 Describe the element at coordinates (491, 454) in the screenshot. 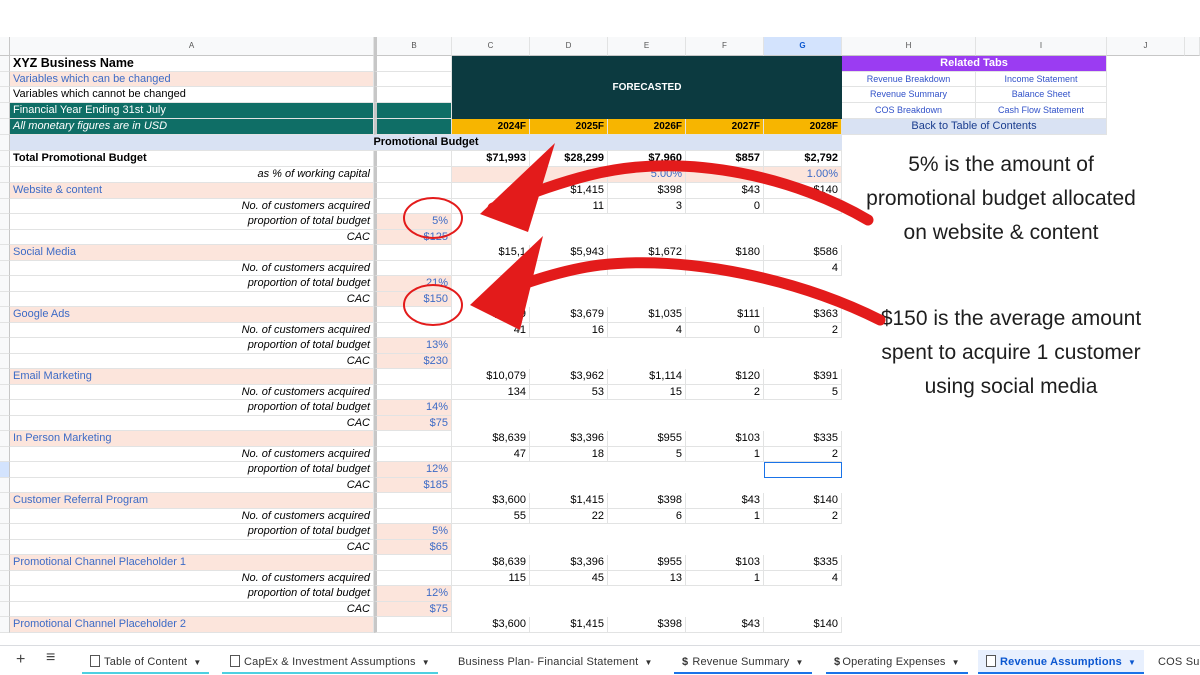

I see `customers-2024: 47` at that location.